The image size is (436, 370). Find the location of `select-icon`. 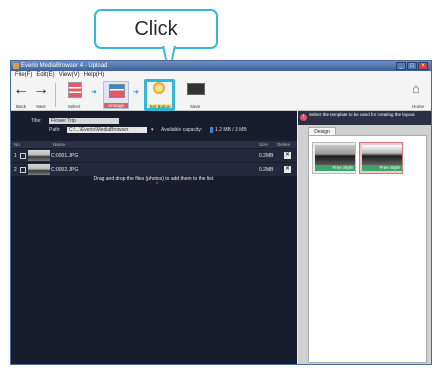

select-icon is located at coordinates (75, 90).